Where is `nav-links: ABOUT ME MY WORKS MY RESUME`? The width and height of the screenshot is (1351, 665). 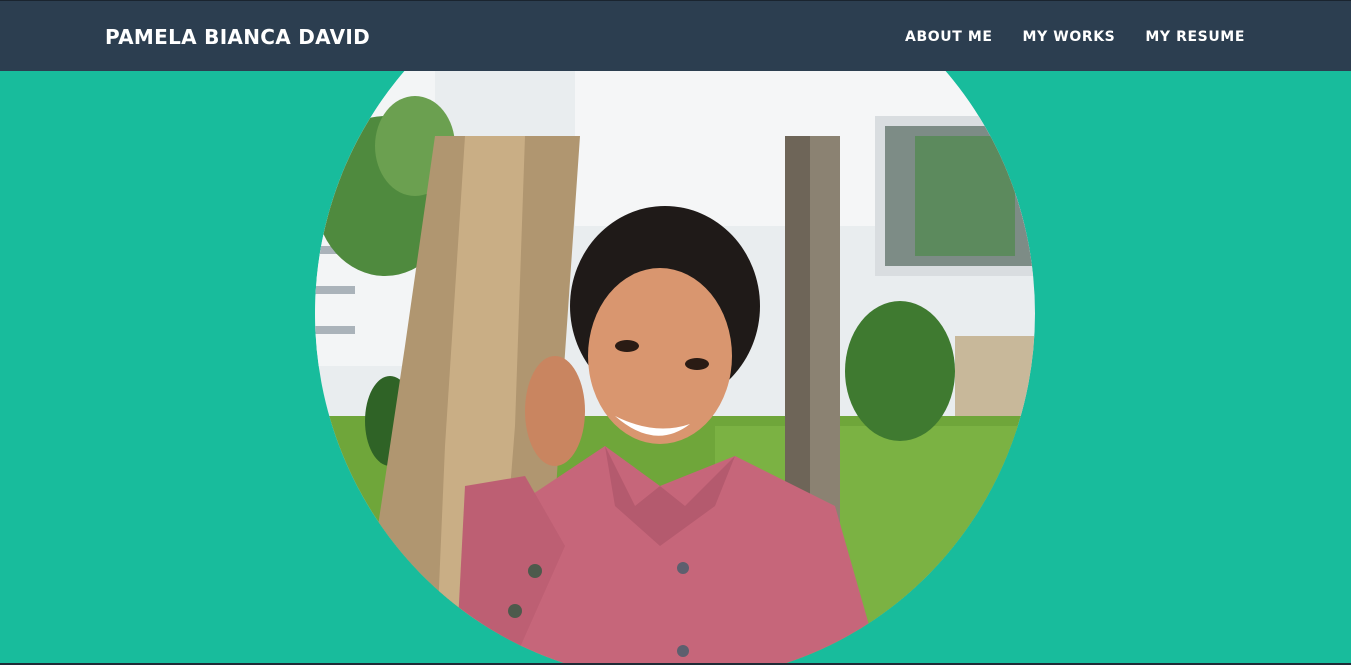 nav-links: ABOUT ME MY WORKS MY RESUME is located at coordinates (1075, 37).